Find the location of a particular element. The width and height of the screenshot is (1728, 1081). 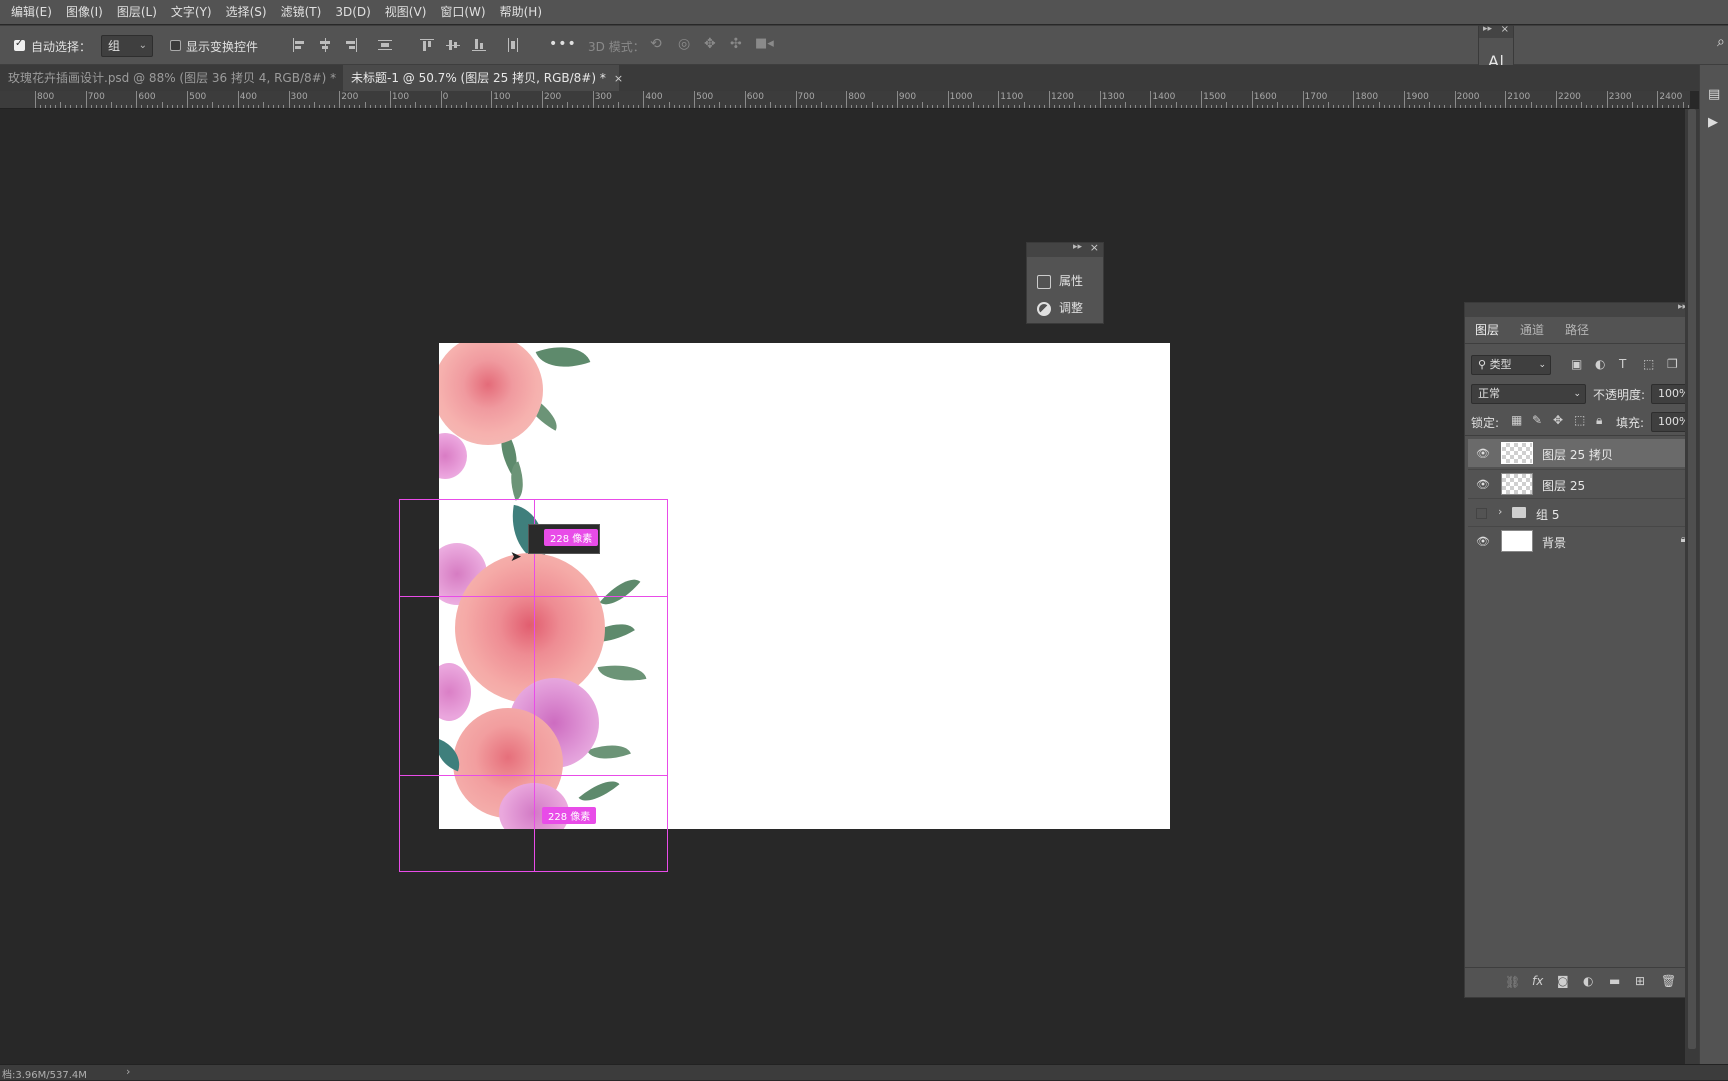

filter-pixel-icon: ▣ is located at coordinates (1576, 364).